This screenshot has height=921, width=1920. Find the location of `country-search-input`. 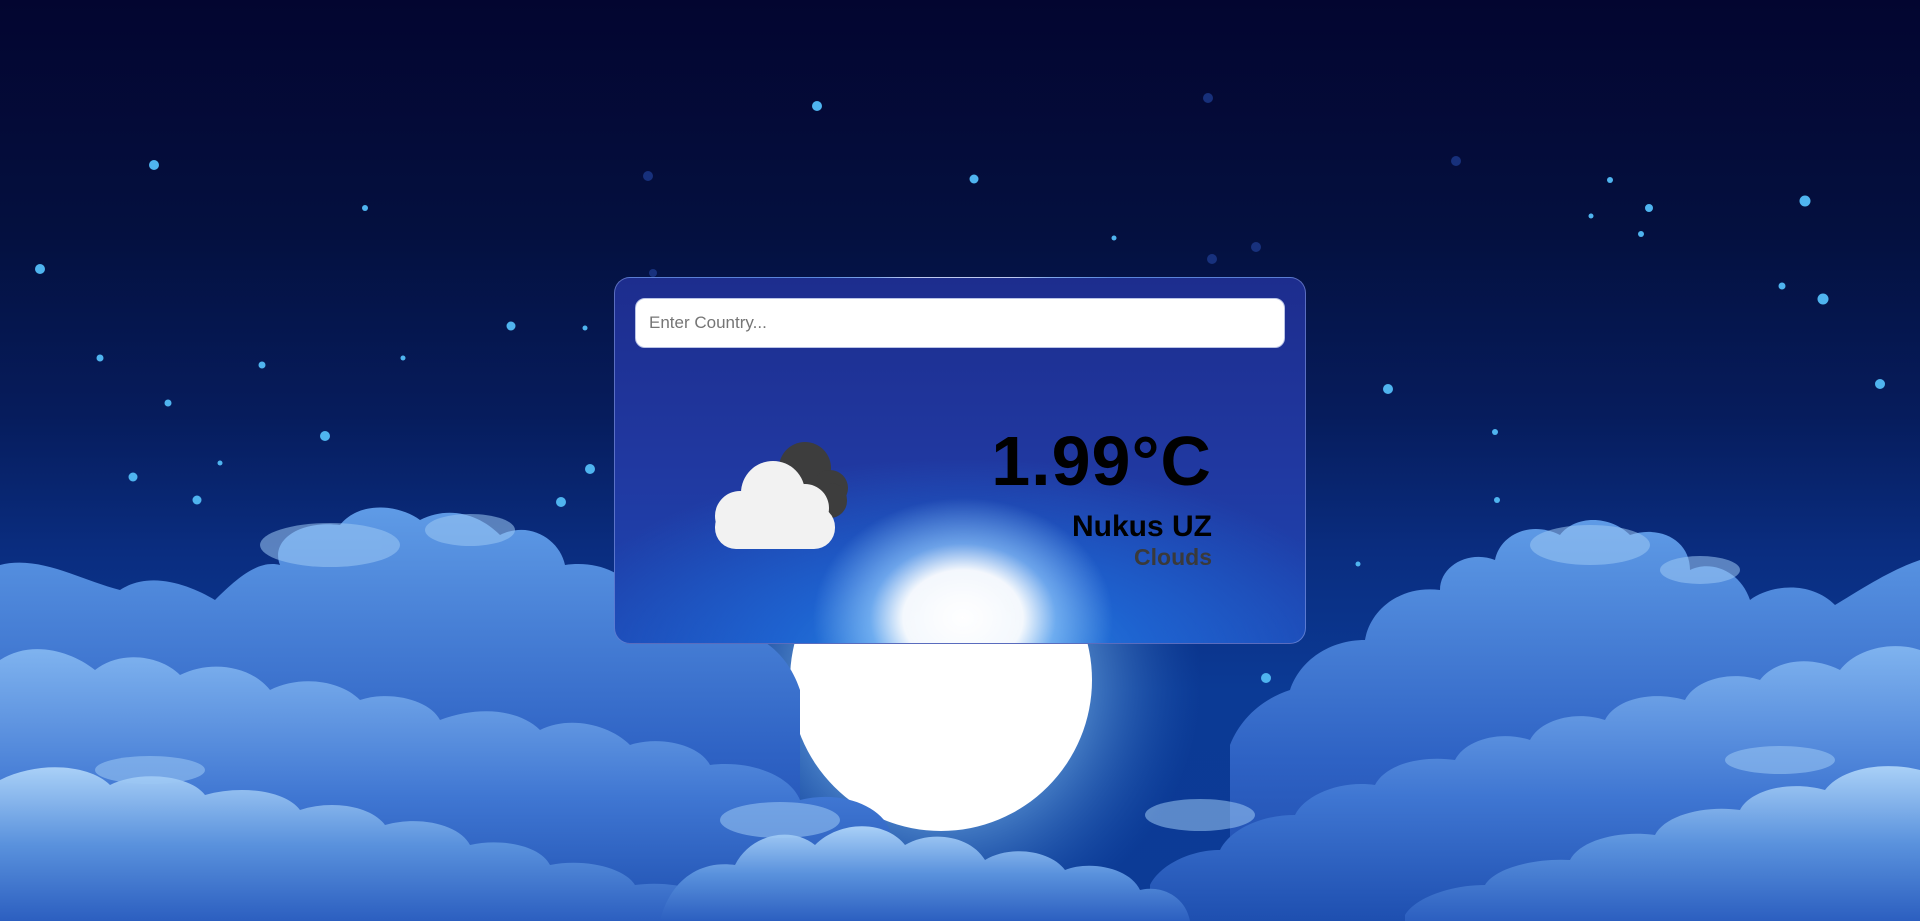

country-search-input is located at coordinates (960, 323).